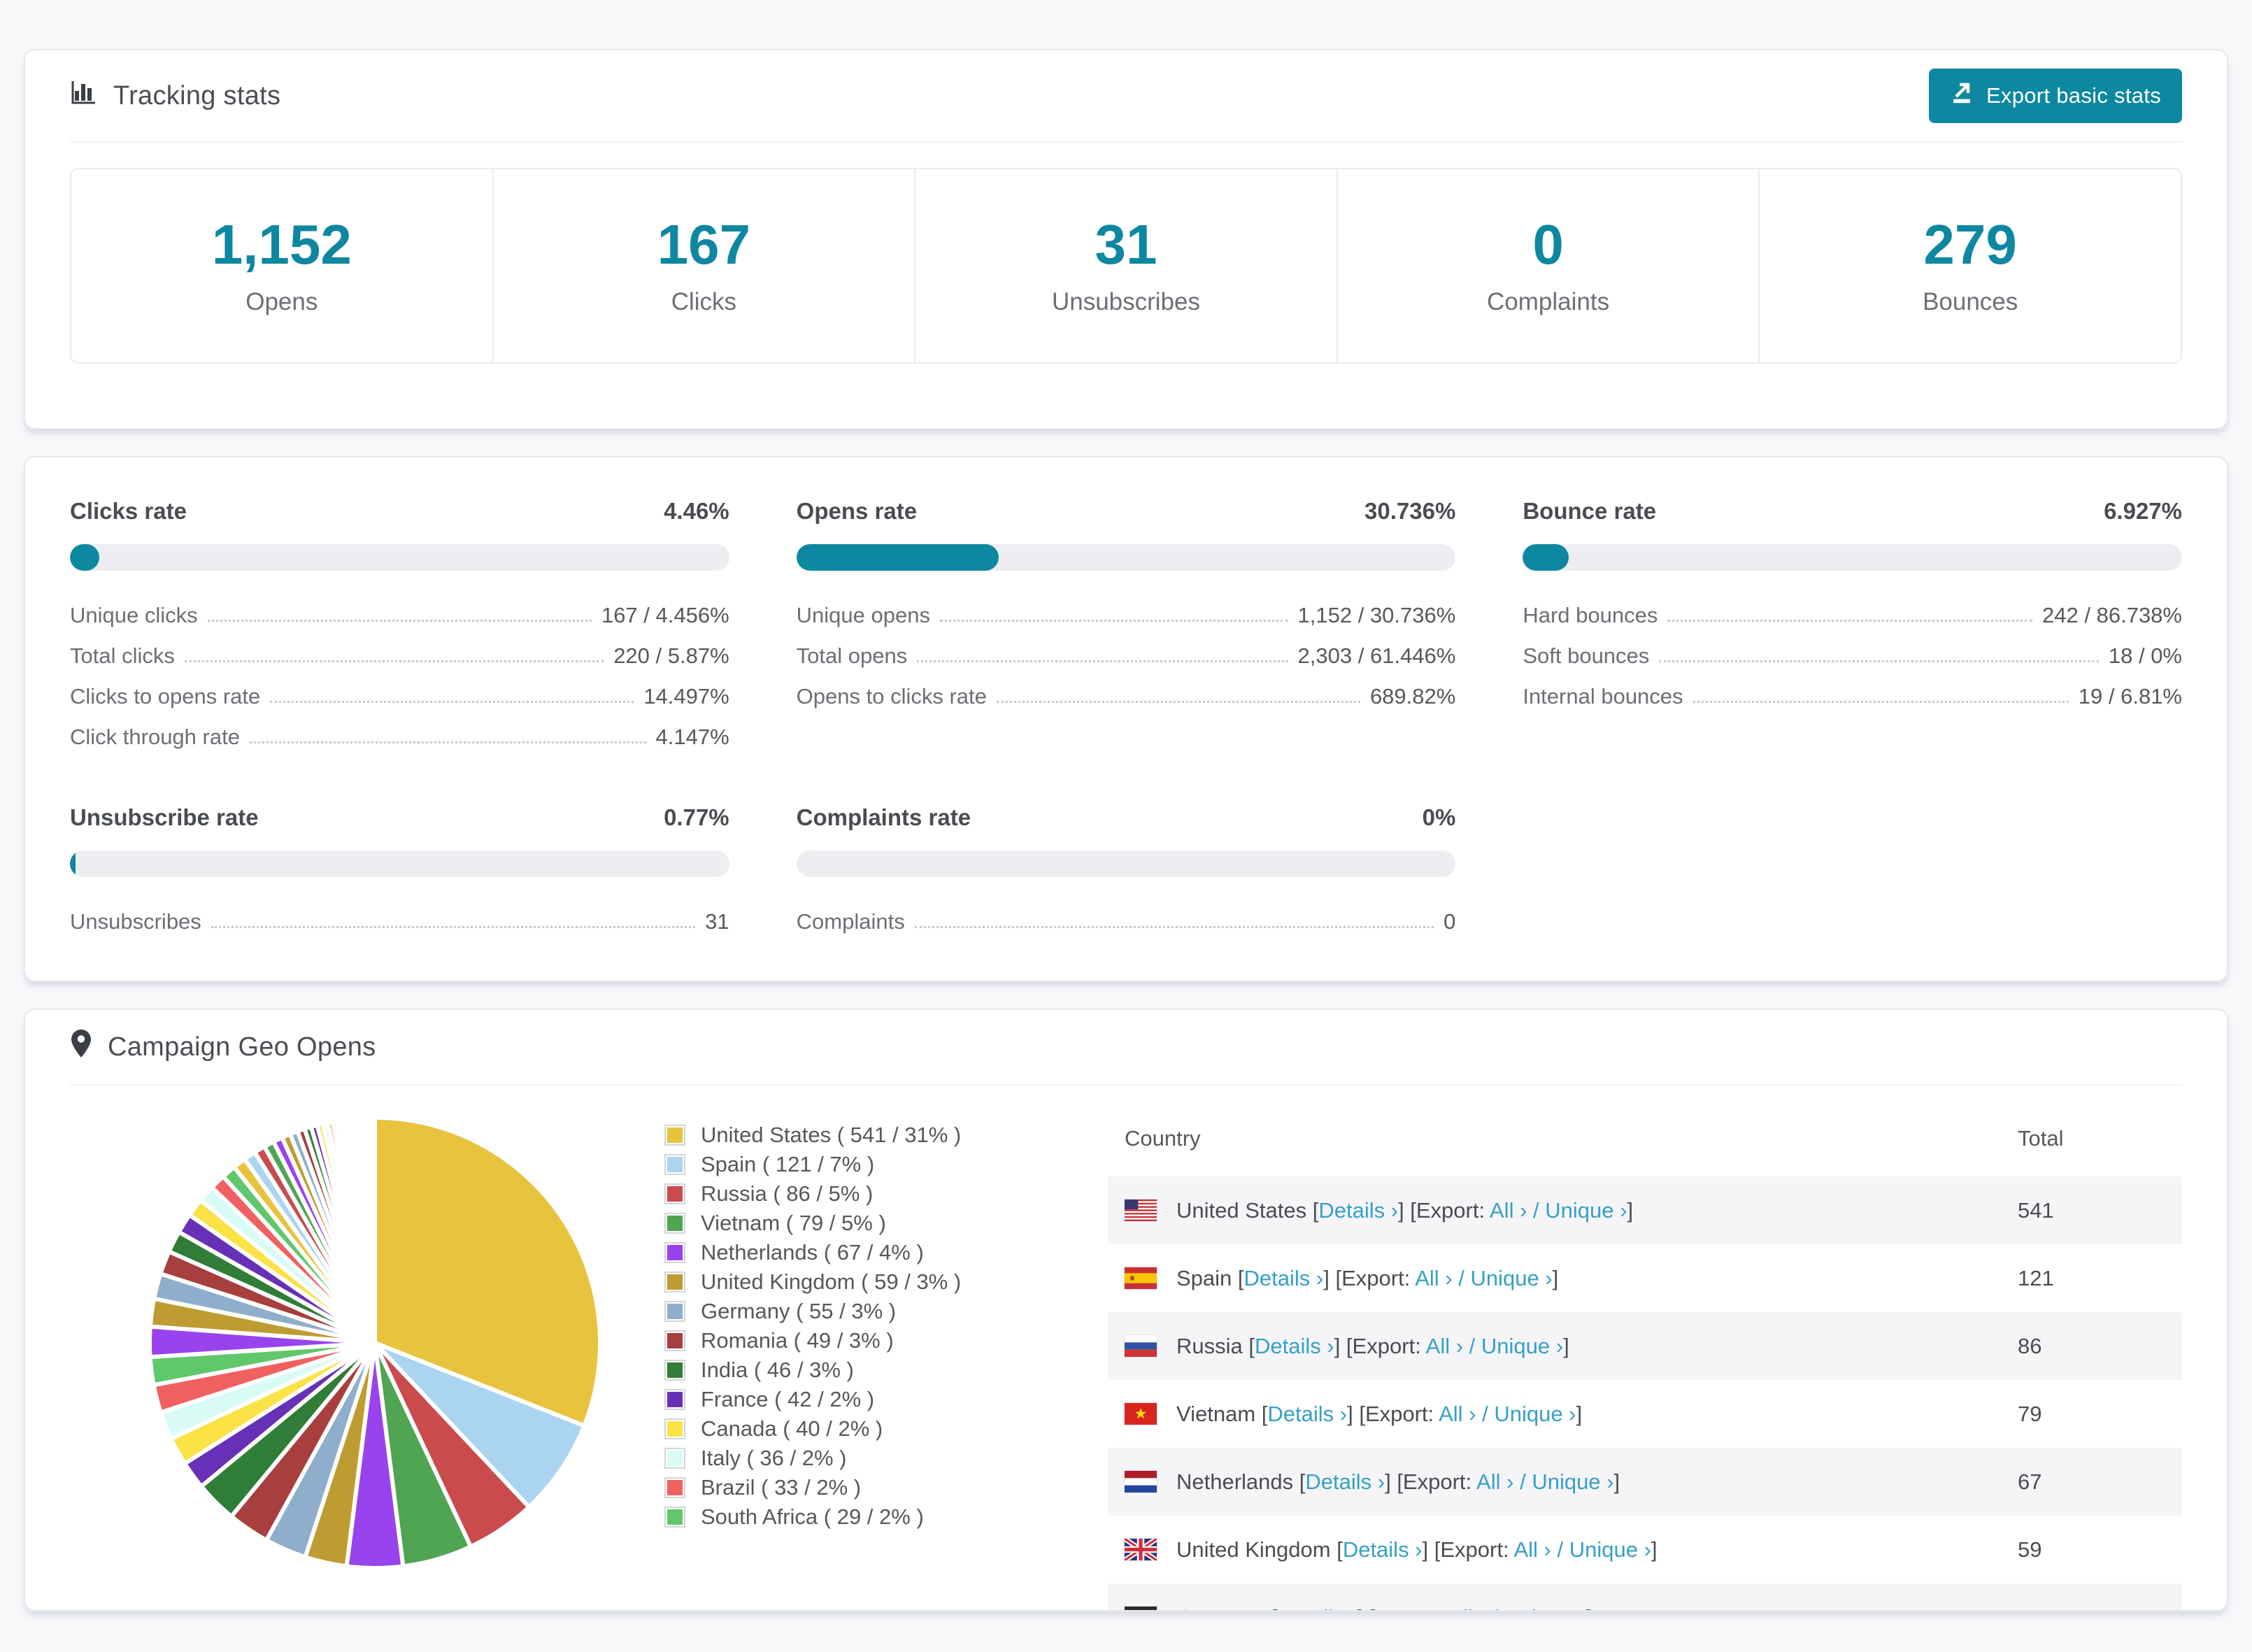  Describe the element at coordinates (704, 301) in the screenshot. I see `stat-label: Clicks` at that location.